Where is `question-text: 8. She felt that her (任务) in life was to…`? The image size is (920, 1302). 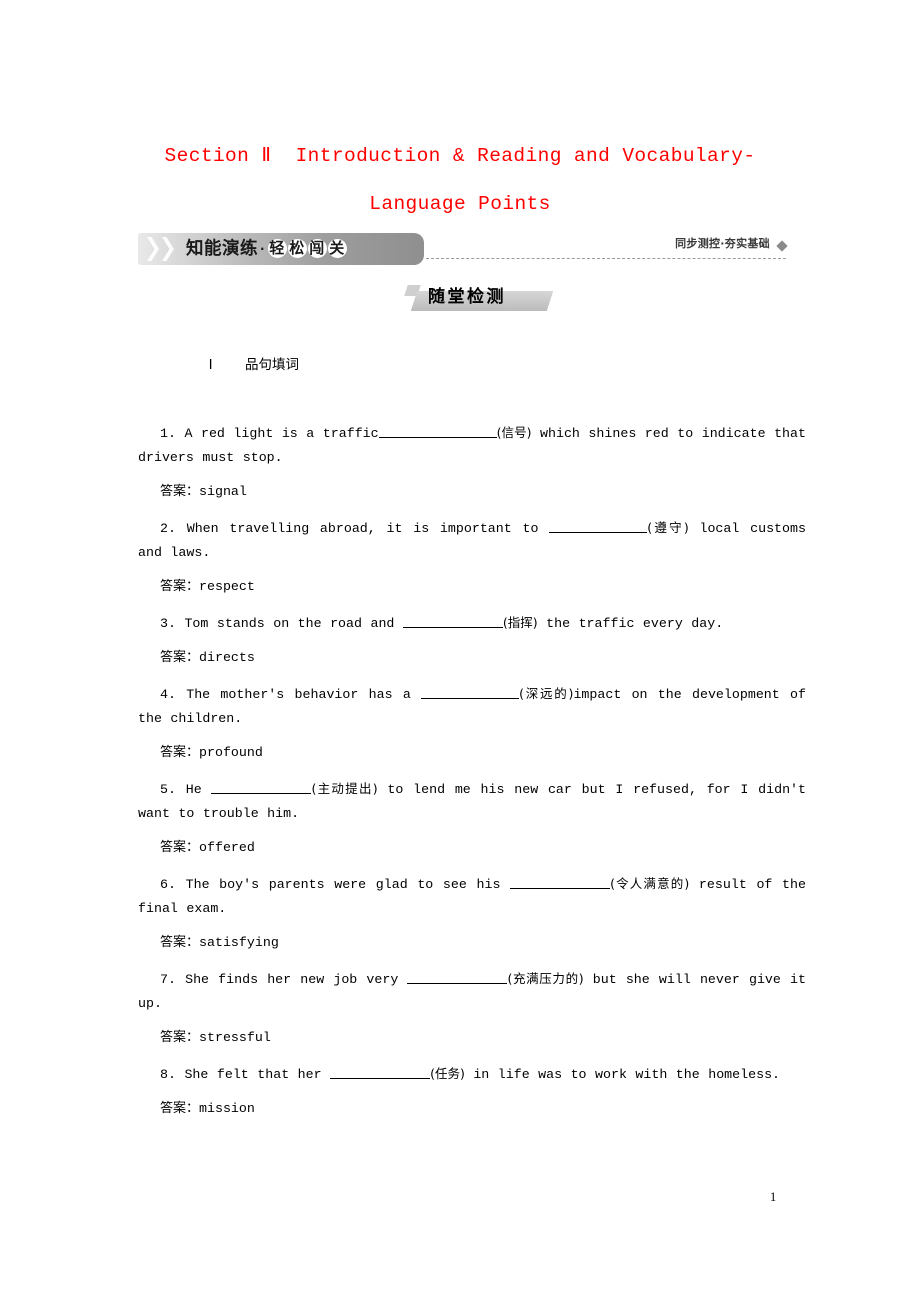 question-text: 8. She felt that her (任务) in life was to… is located at coordinates (472, 1074).